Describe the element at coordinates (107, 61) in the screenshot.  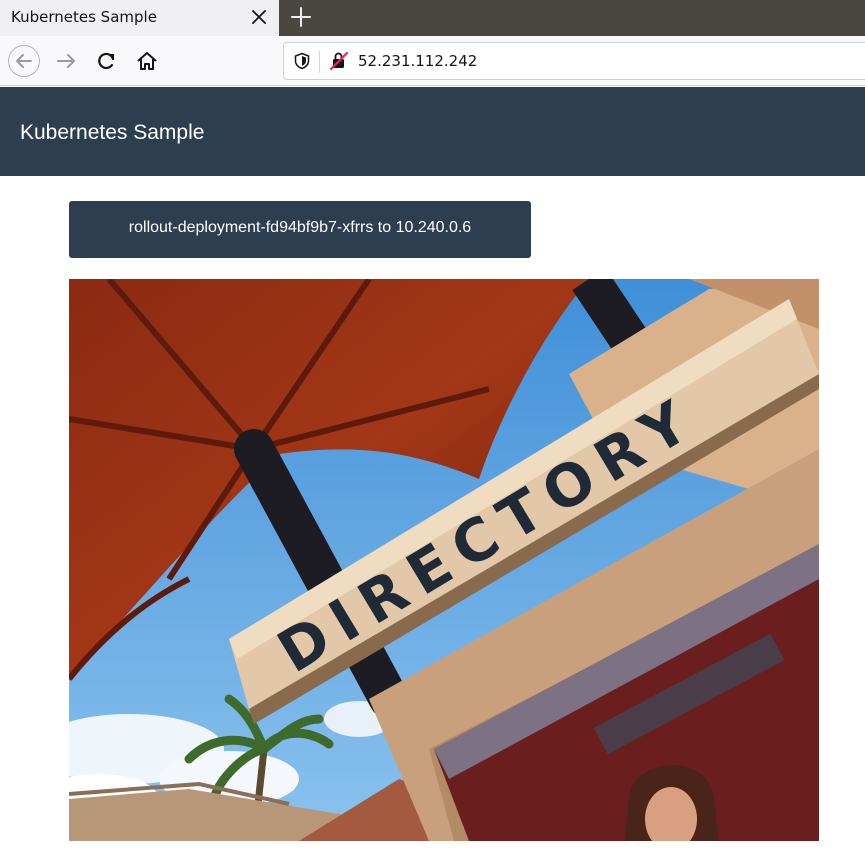
I see `reload-icon` at that location.